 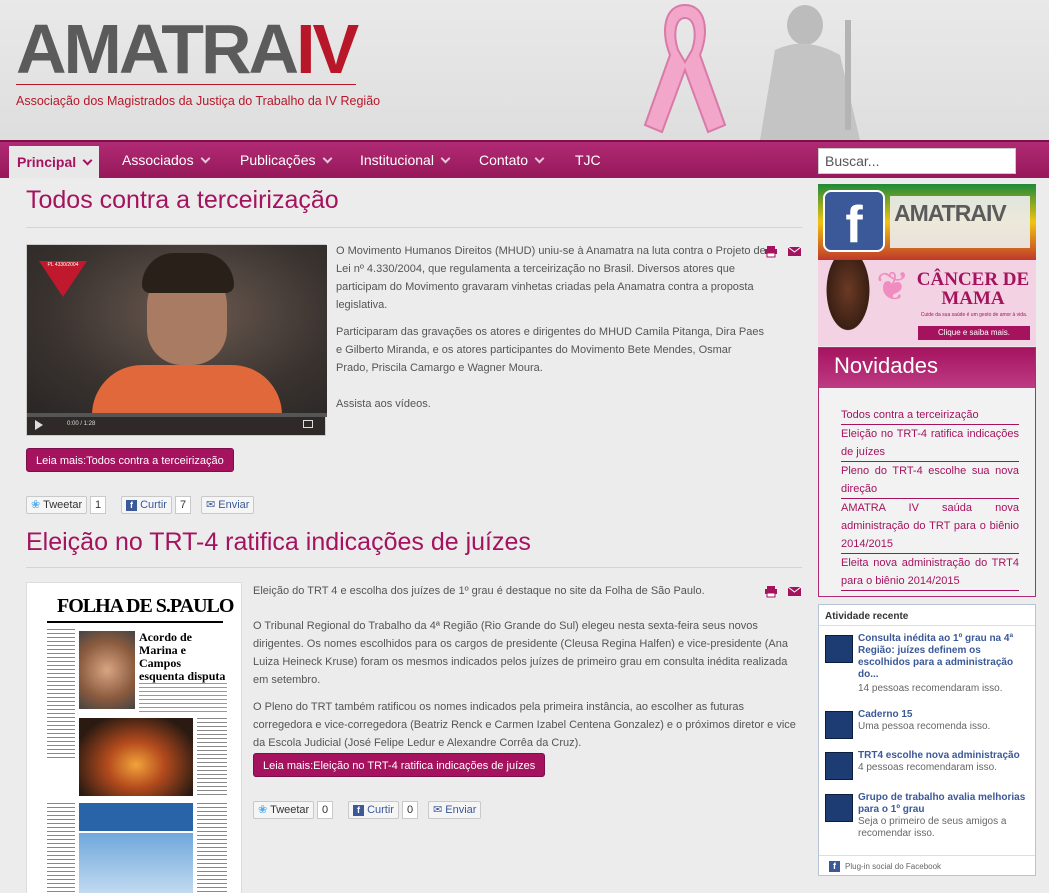 I want to click on activity-title: Atividade recente, so click(x=867, y=616).